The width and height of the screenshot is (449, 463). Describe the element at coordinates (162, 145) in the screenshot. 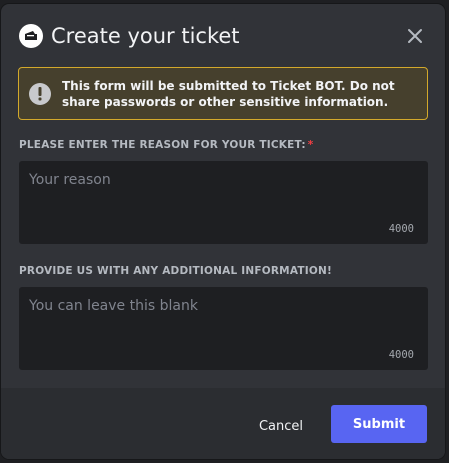

I see `reason-label-text: PLEASE ENTER THE REASON FOR YOUR TICKET:` at that location.